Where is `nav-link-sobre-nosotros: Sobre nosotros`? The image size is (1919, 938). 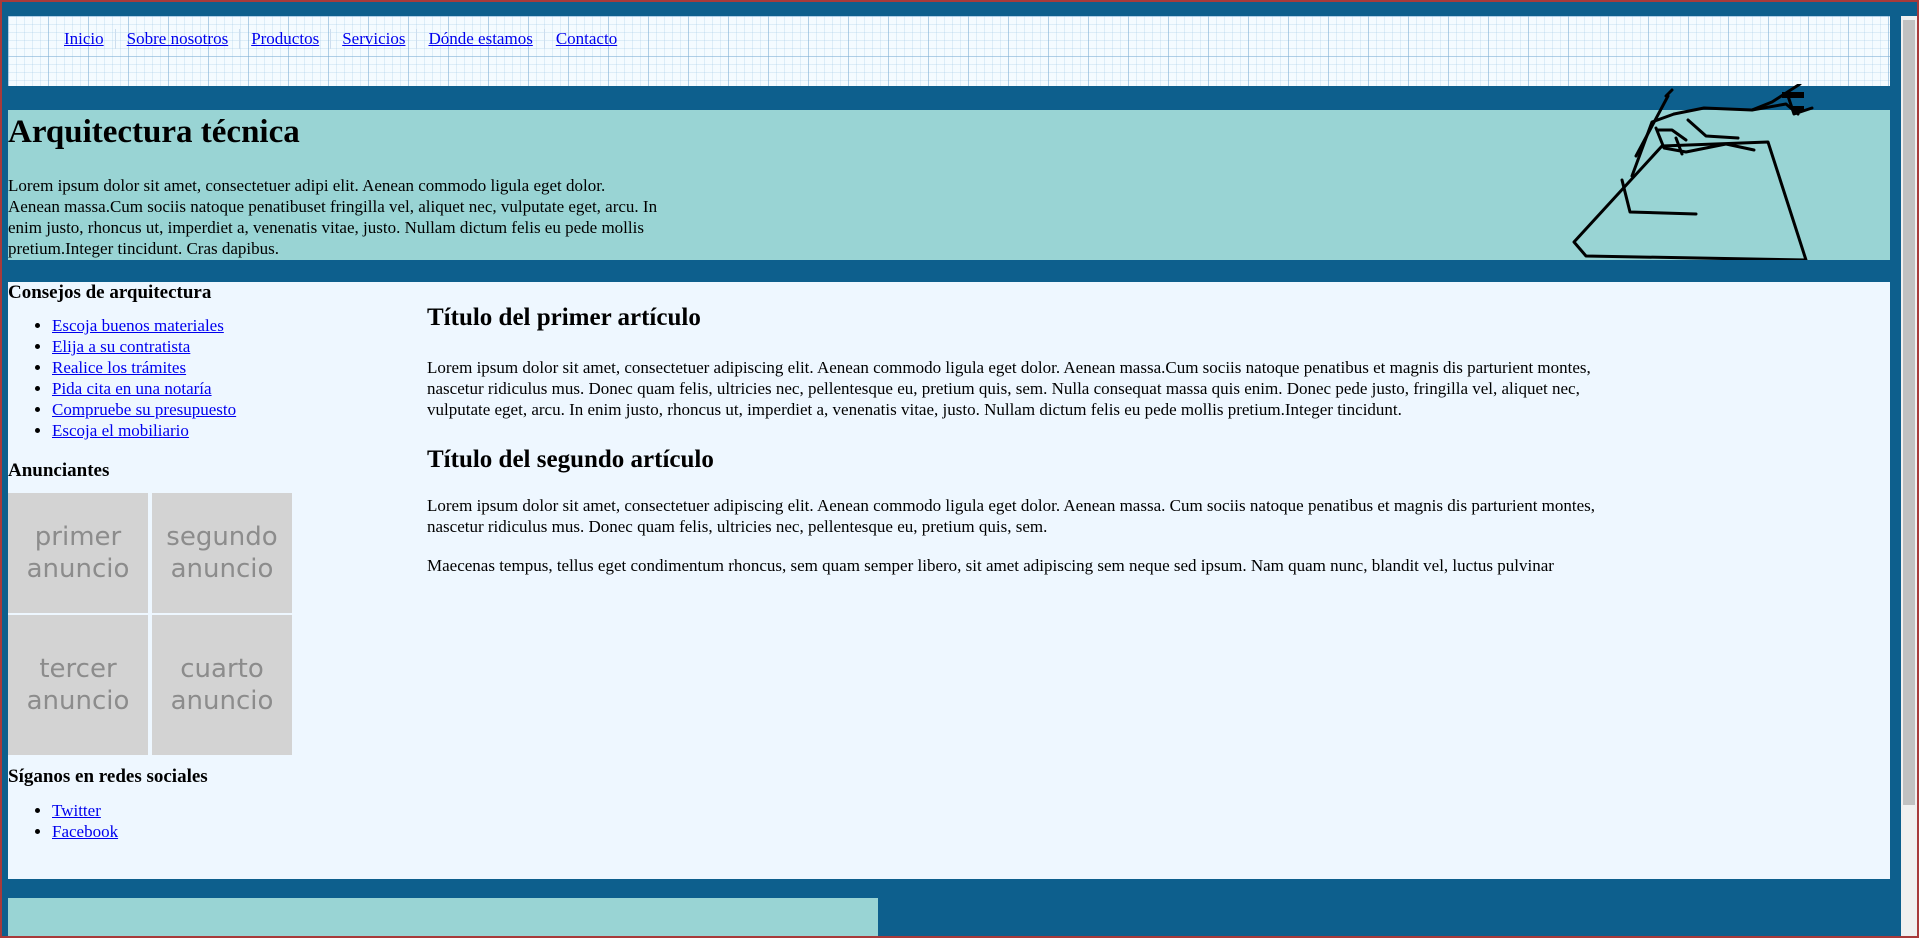
nav-link-sobre-nosotros: Sobre nosotros is located at coordinates (178, 38).